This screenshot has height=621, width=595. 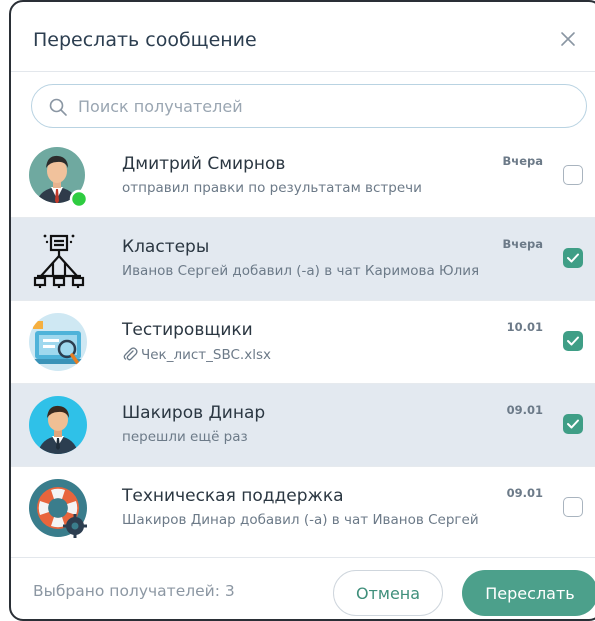 I want to click on search-input, so click(x=323, y=106).